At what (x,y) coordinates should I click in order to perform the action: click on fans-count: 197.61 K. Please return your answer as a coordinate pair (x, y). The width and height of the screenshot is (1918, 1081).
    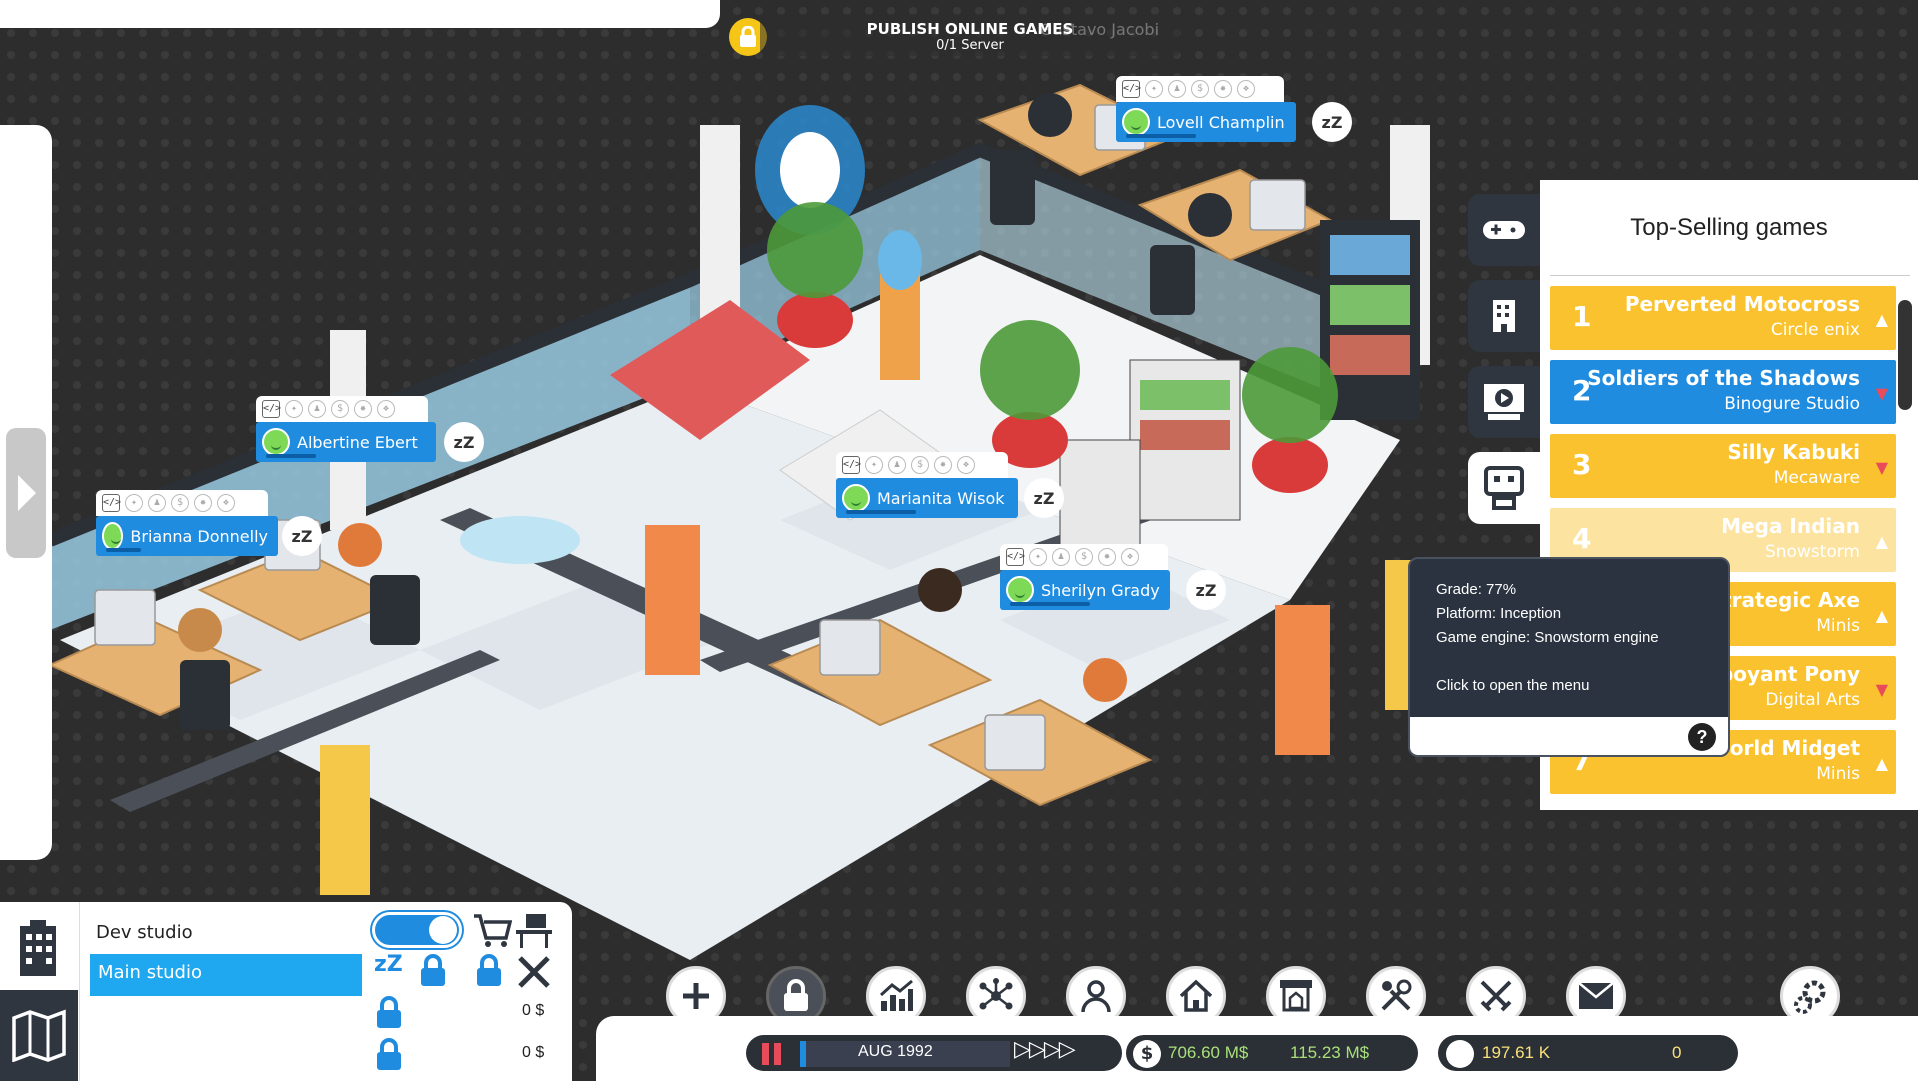
    Looking at the image, I should click on (1516, 1052).